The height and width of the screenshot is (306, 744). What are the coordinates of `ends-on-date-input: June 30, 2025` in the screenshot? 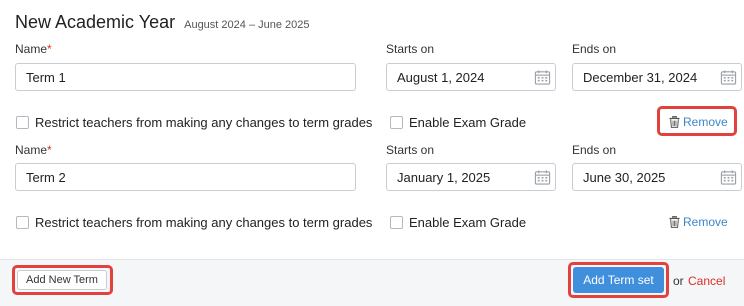 It's located at (657, 177).